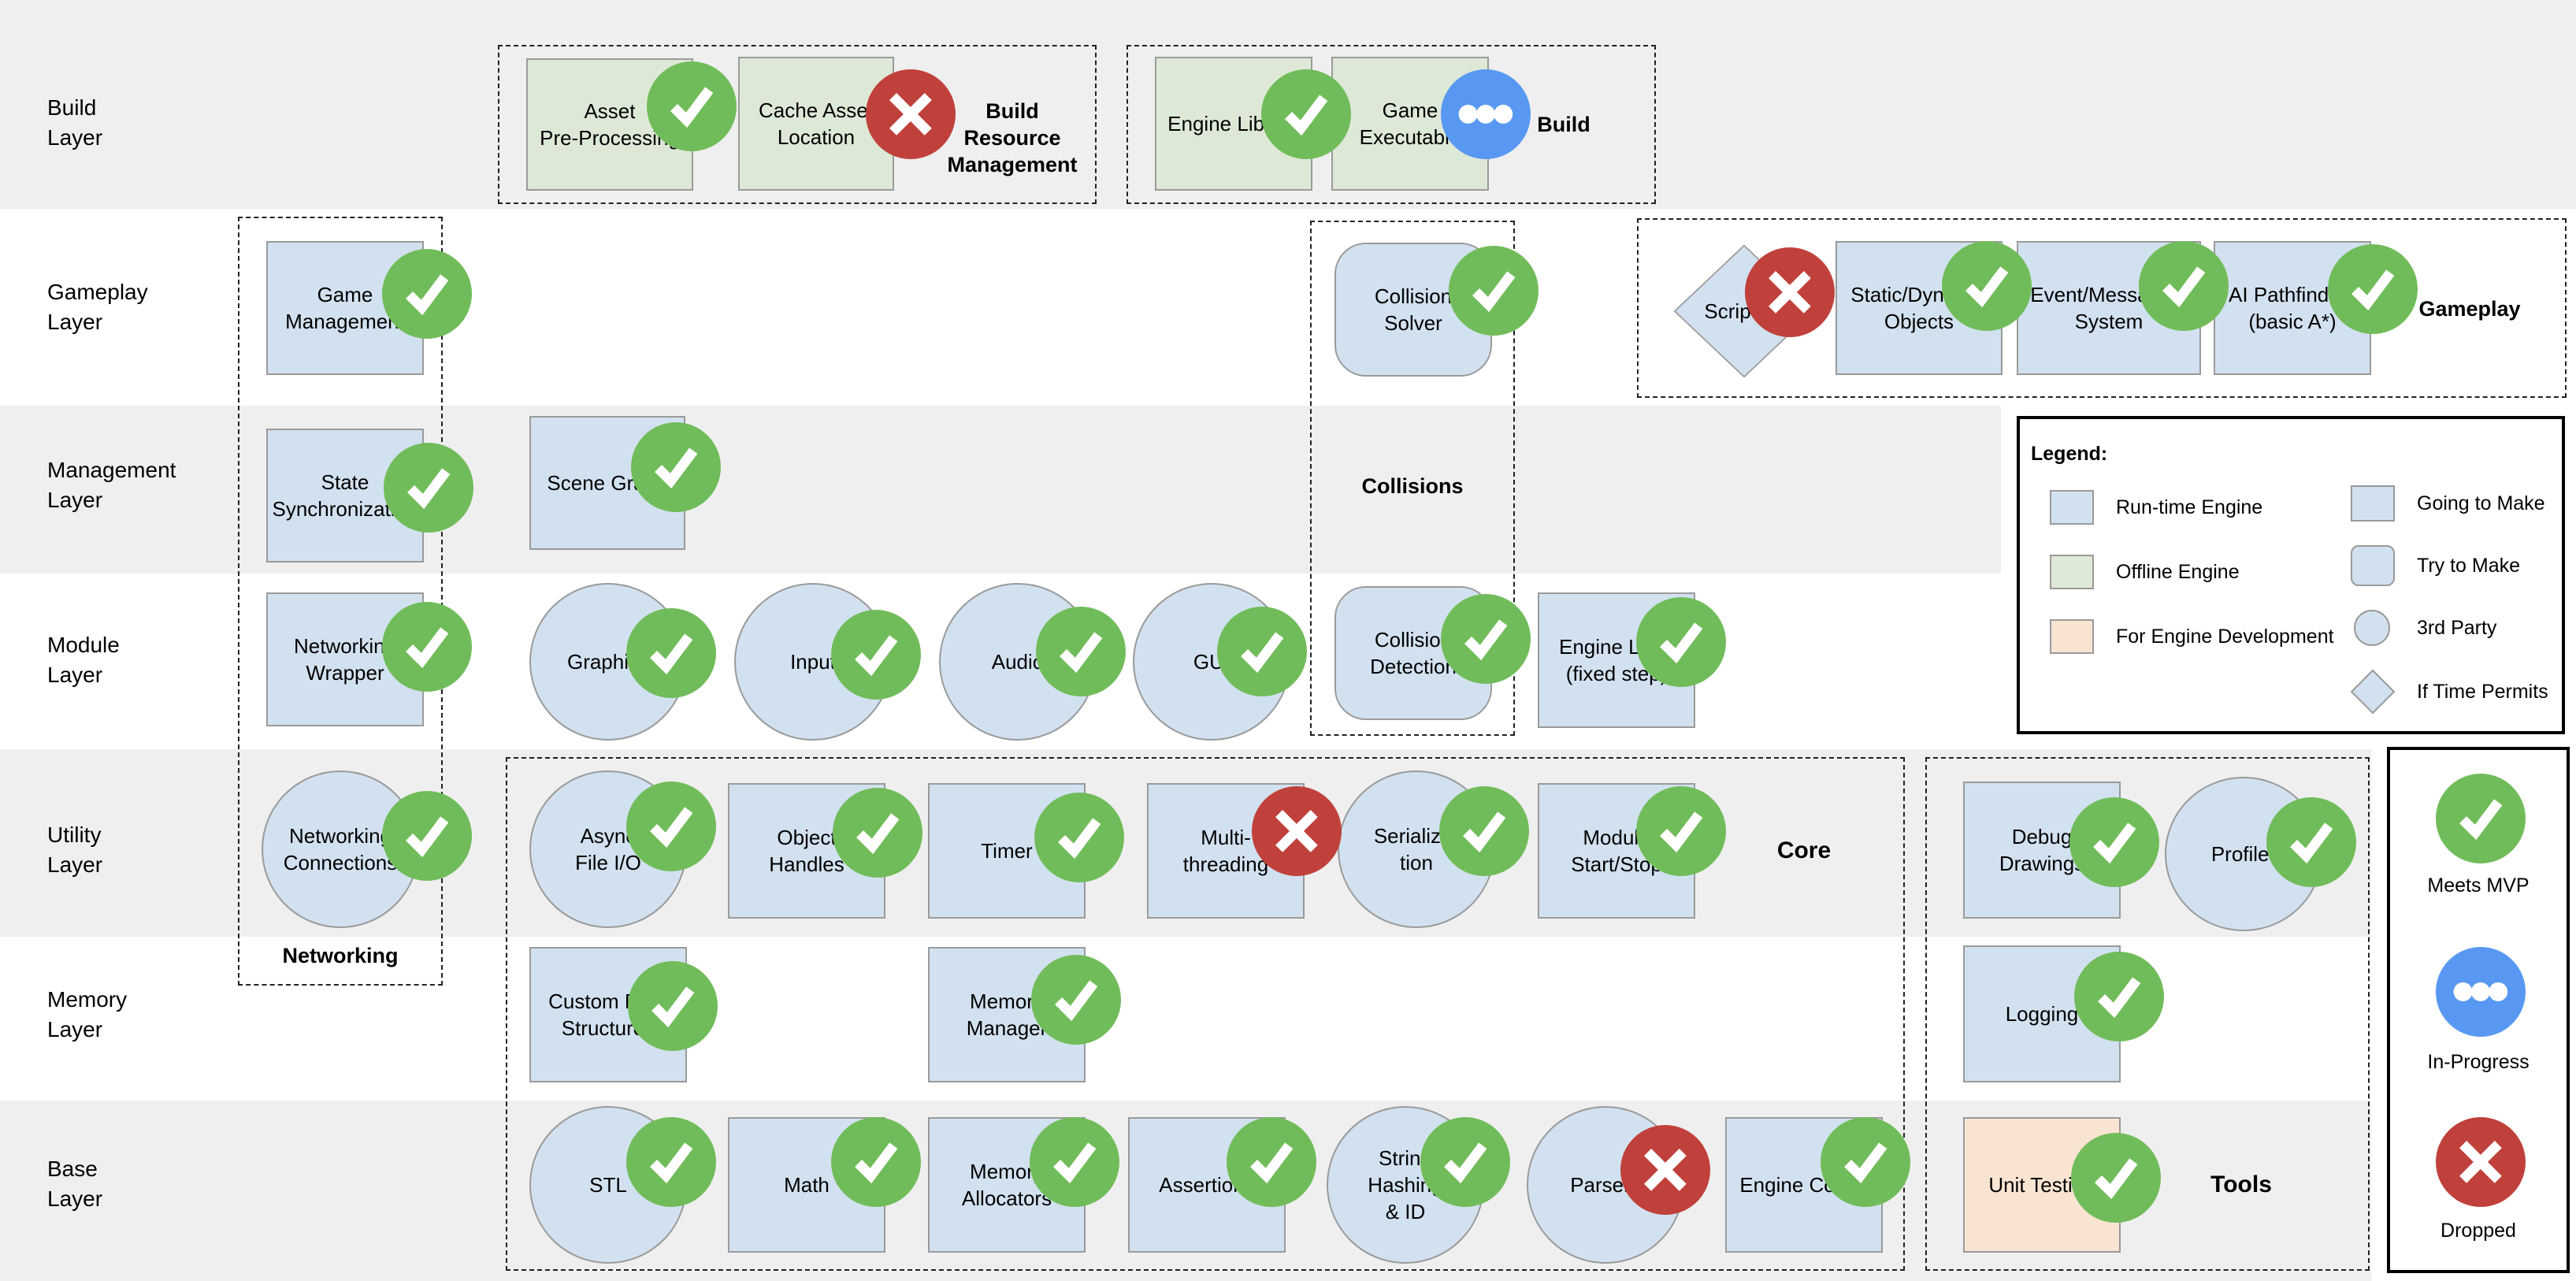 The image size is (2576, 1281). Describe the element at coordinates (83, 660) in the screenshot. I see `layer-label-module: Module Layer` at that location.